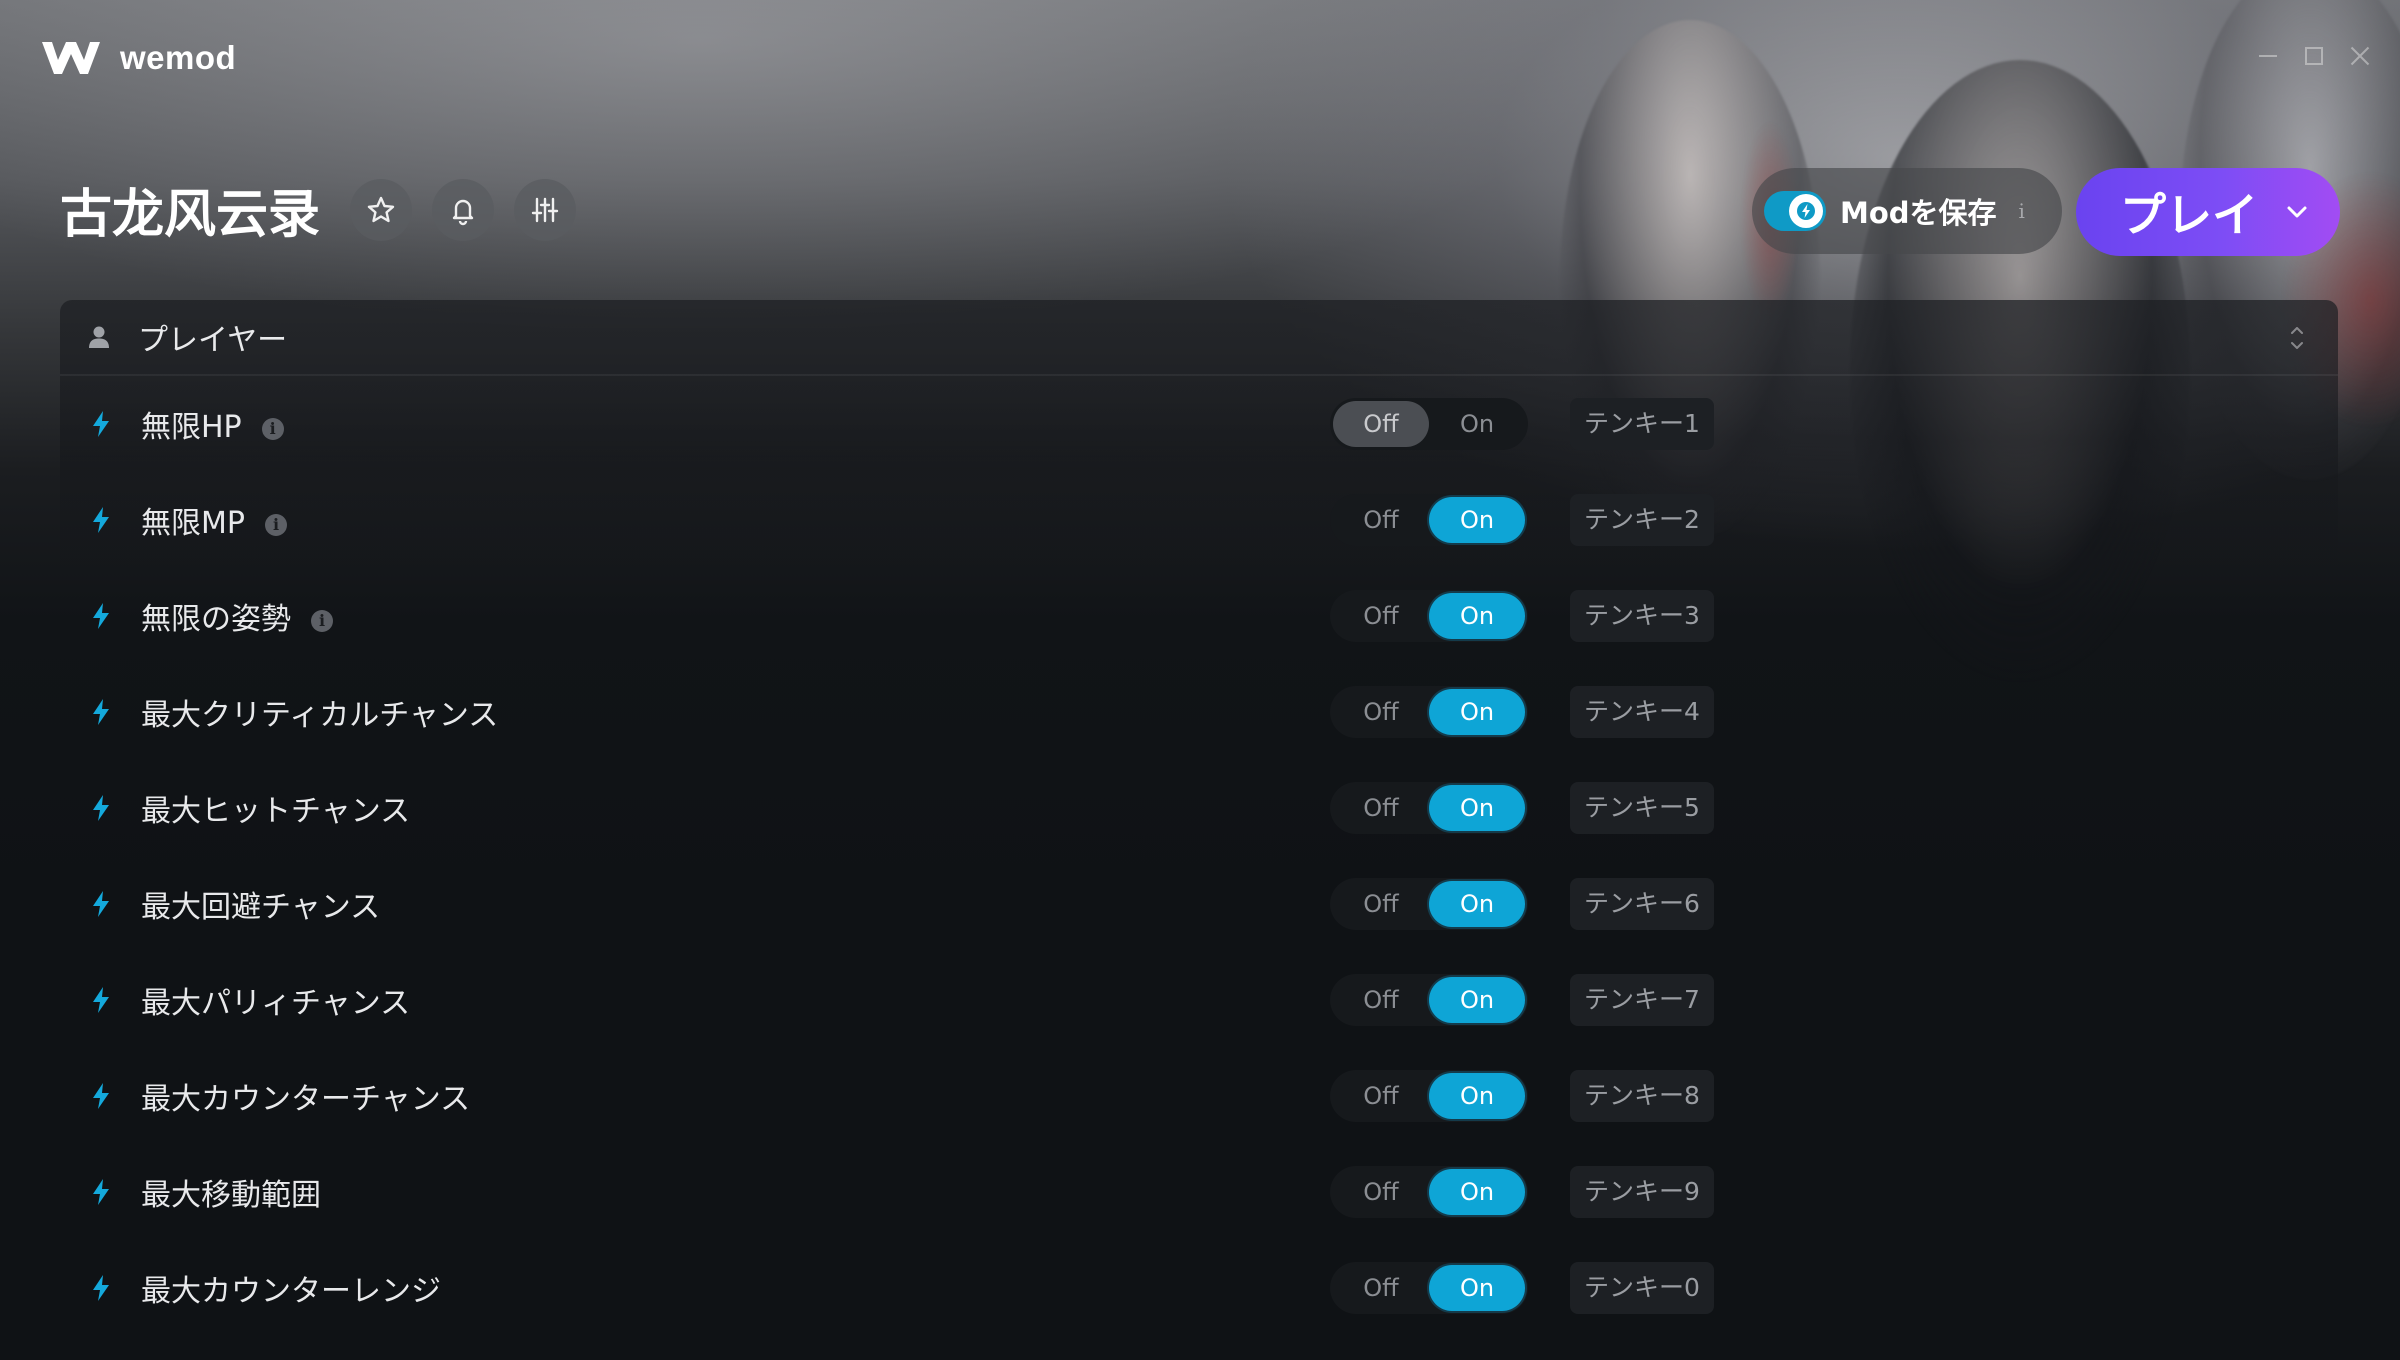 The height and width of the screenshot is (1360, 2400). Describe the element at coordinates (1642, 424) in the screenshot. I see `hotkey-button: テンキー1` at that location.